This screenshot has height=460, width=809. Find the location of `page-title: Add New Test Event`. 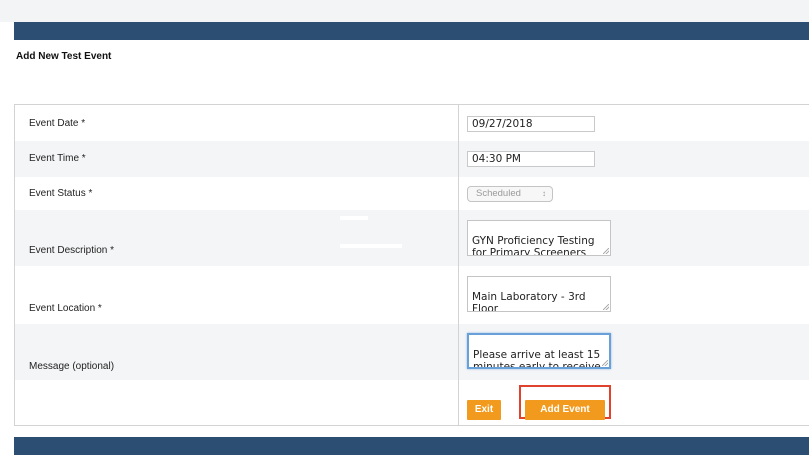

page-title: Add New Test Event is located at coordinates (64, 56).